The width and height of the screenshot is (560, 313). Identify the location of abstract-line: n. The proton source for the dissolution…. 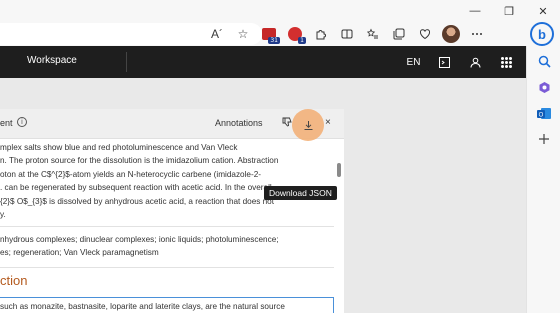
(139, 161).